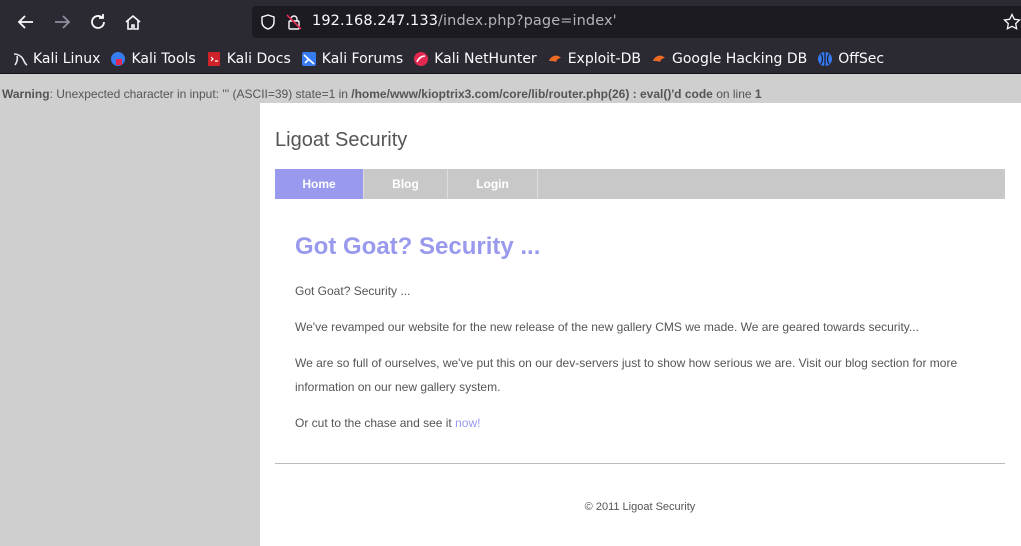  I want to click on browser-toolbar: 192.168.247.133/index.php?page=index', so click(510, 22).